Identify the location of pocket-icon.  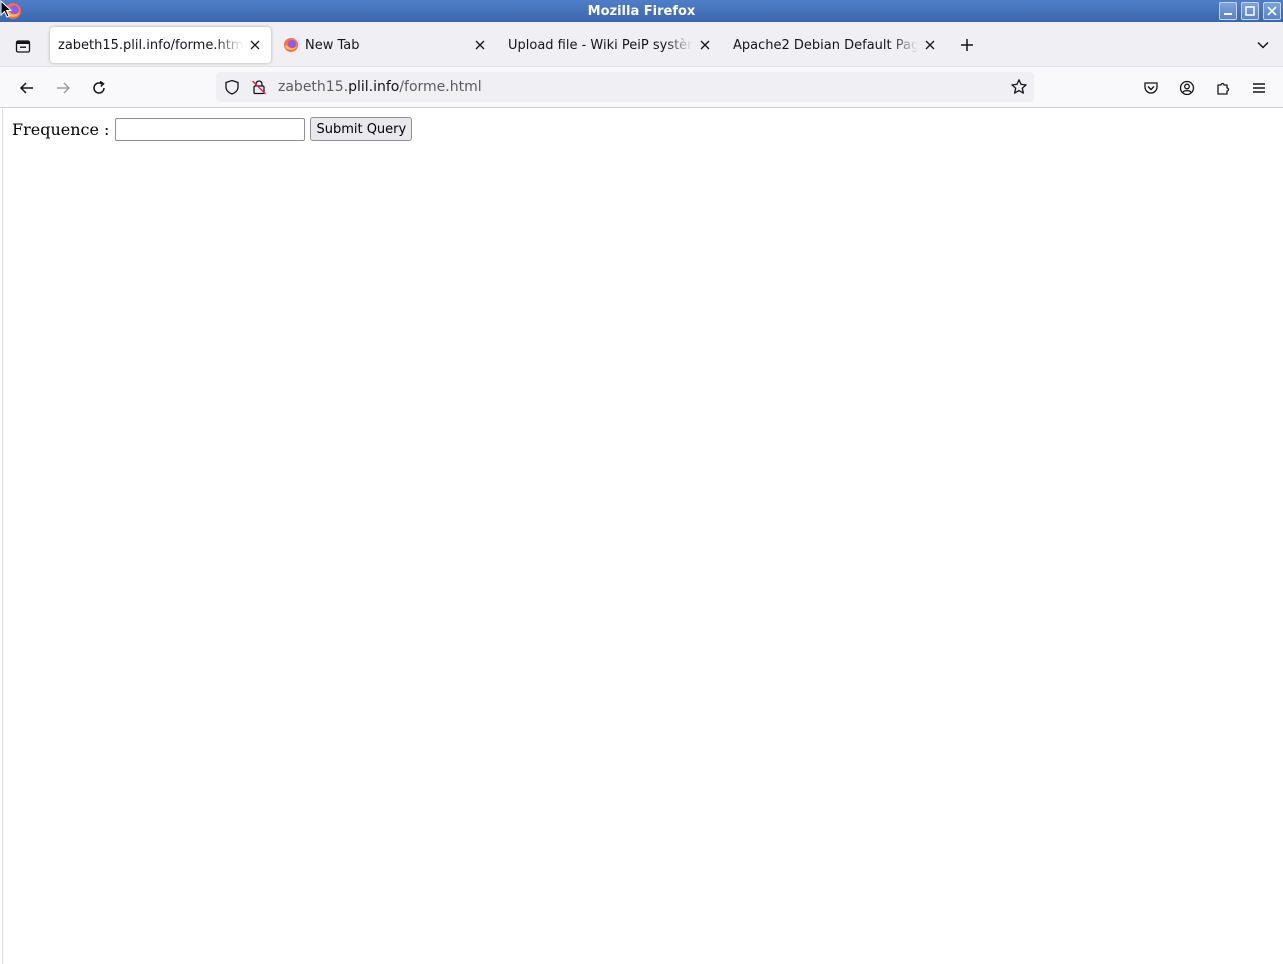
(1151, 88).